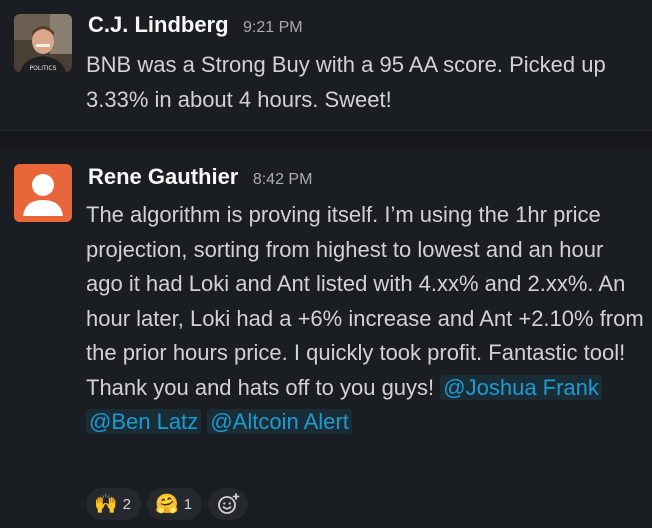  Describe the element at coordinates (188, 504) in the screenshot. I see `reaction-count: 1` at that location.